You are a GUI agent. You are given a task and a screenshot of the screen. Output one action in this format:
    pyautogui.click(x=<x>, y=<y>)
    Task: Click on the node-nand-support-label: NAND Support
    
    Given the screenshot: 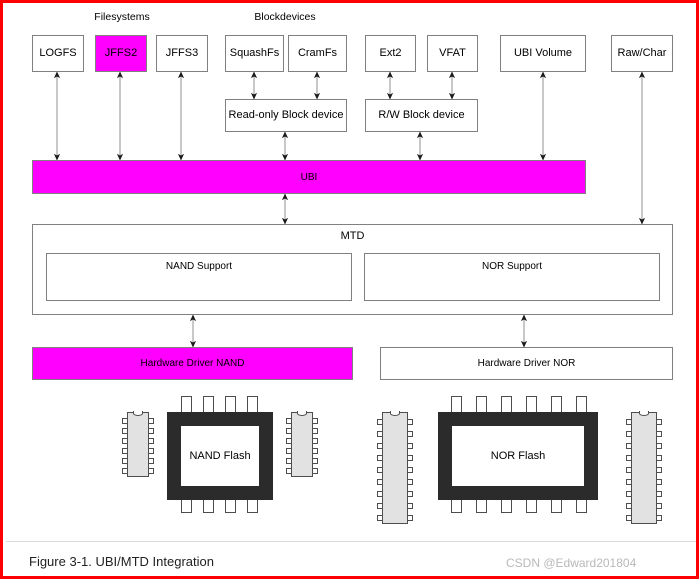 What is the action you would take?
    pyautogui.click(x=199, y=266)
    